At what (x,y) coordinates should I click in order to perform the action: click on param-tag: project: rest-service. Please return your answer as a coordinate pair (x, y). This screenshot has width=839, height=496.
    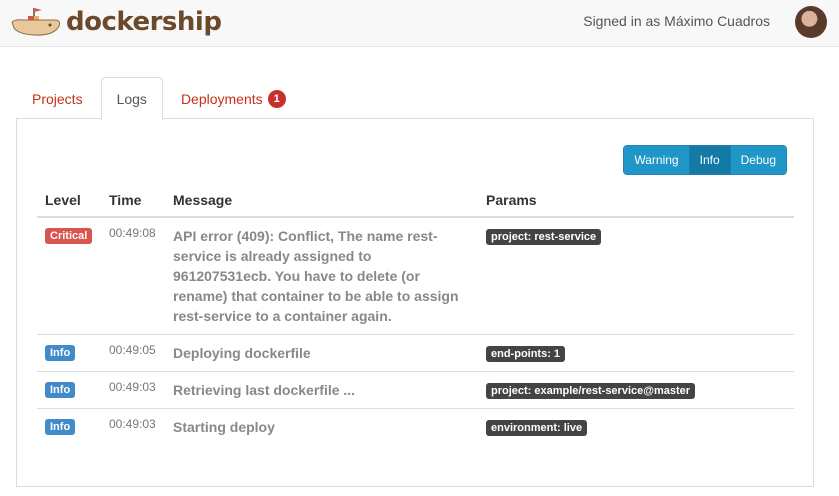
    Looking at the image, I should click on (544, 237).